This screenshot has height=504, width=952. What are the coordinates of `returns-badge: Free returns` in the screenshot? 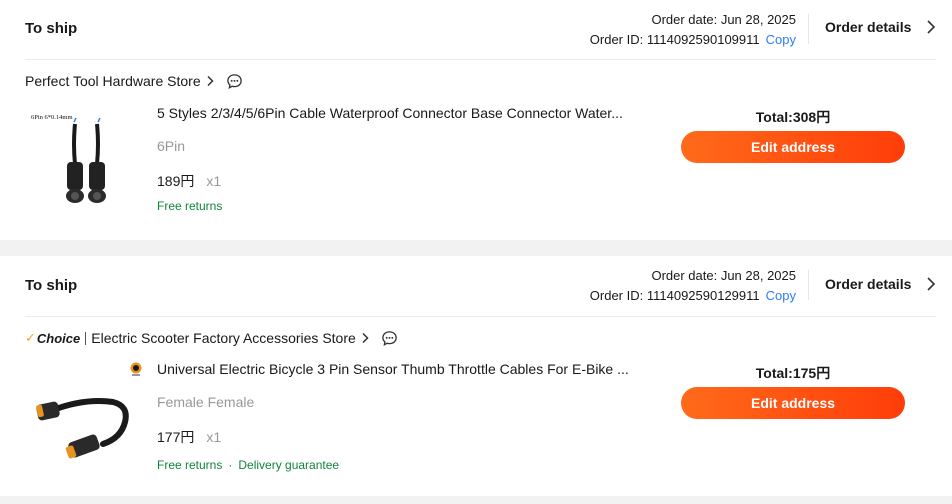 It's located at (190, 206).